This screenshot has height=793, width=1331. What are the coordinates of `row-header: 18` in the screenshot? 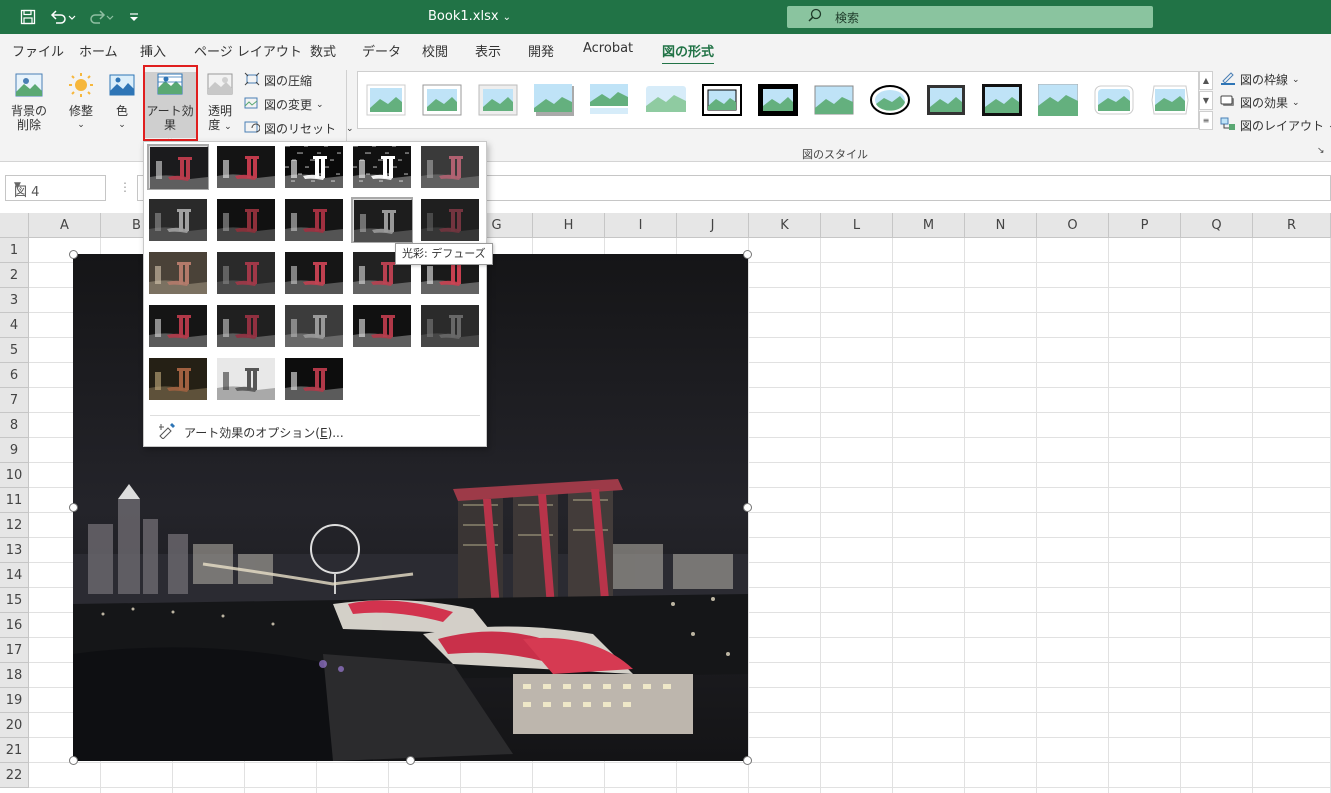 It's located at (14, 675).